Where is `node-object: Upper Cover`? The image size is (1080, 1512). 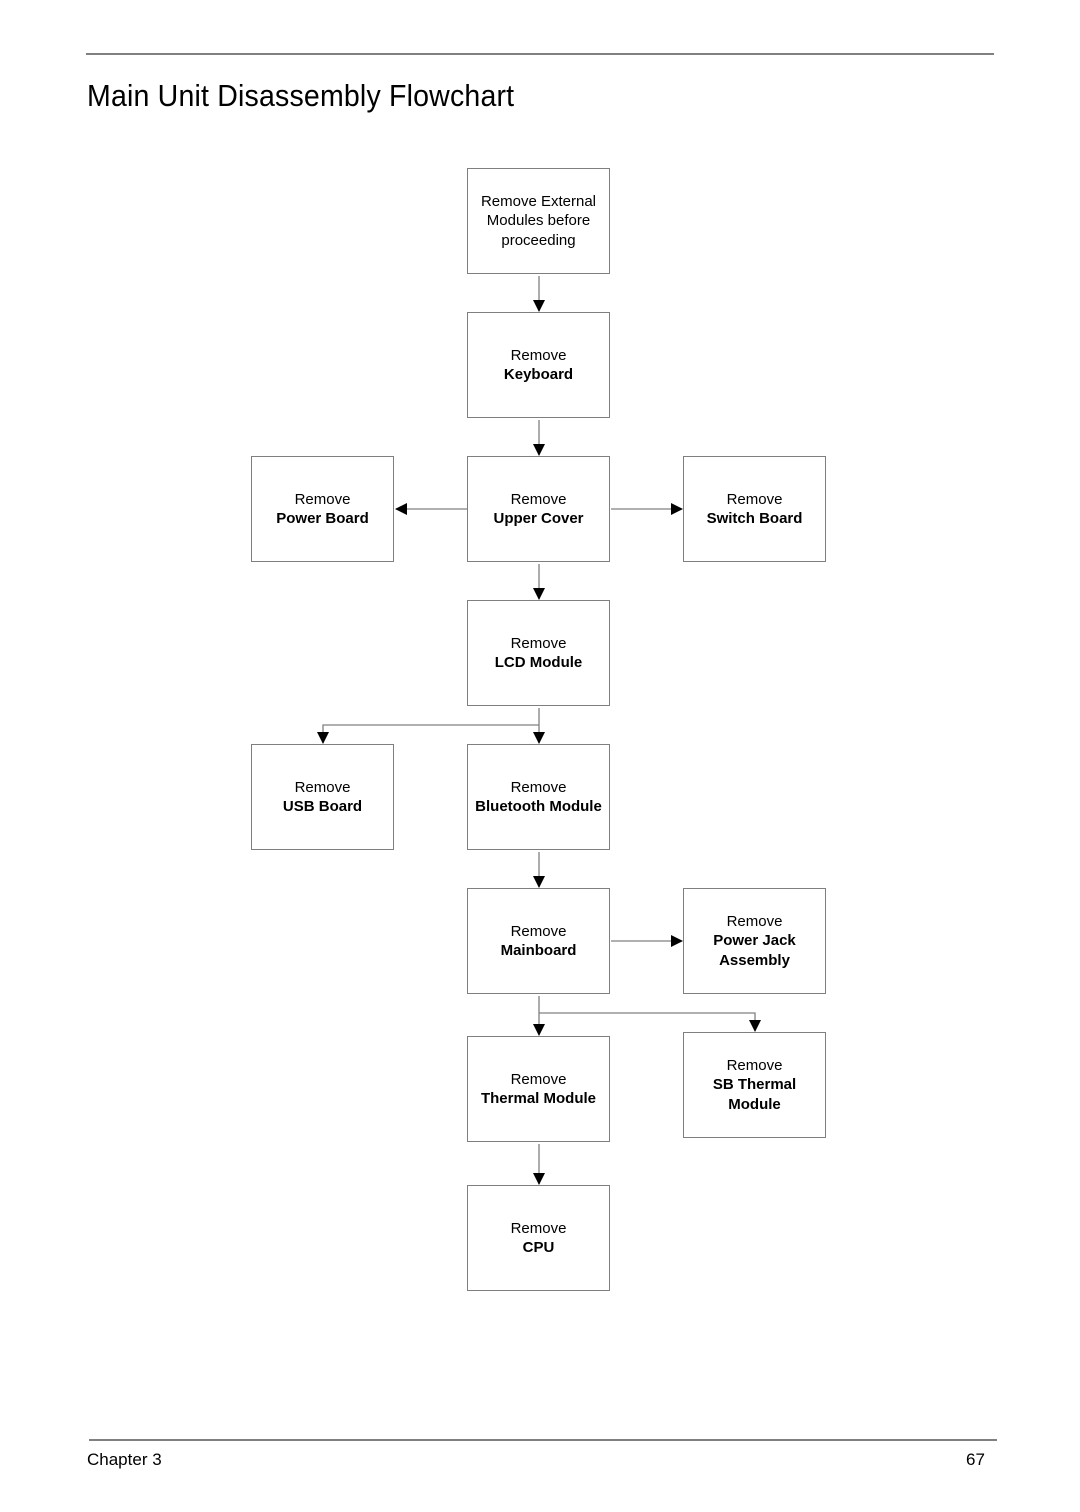
node-object: Upper Cover is located at coordinates (538, 518).